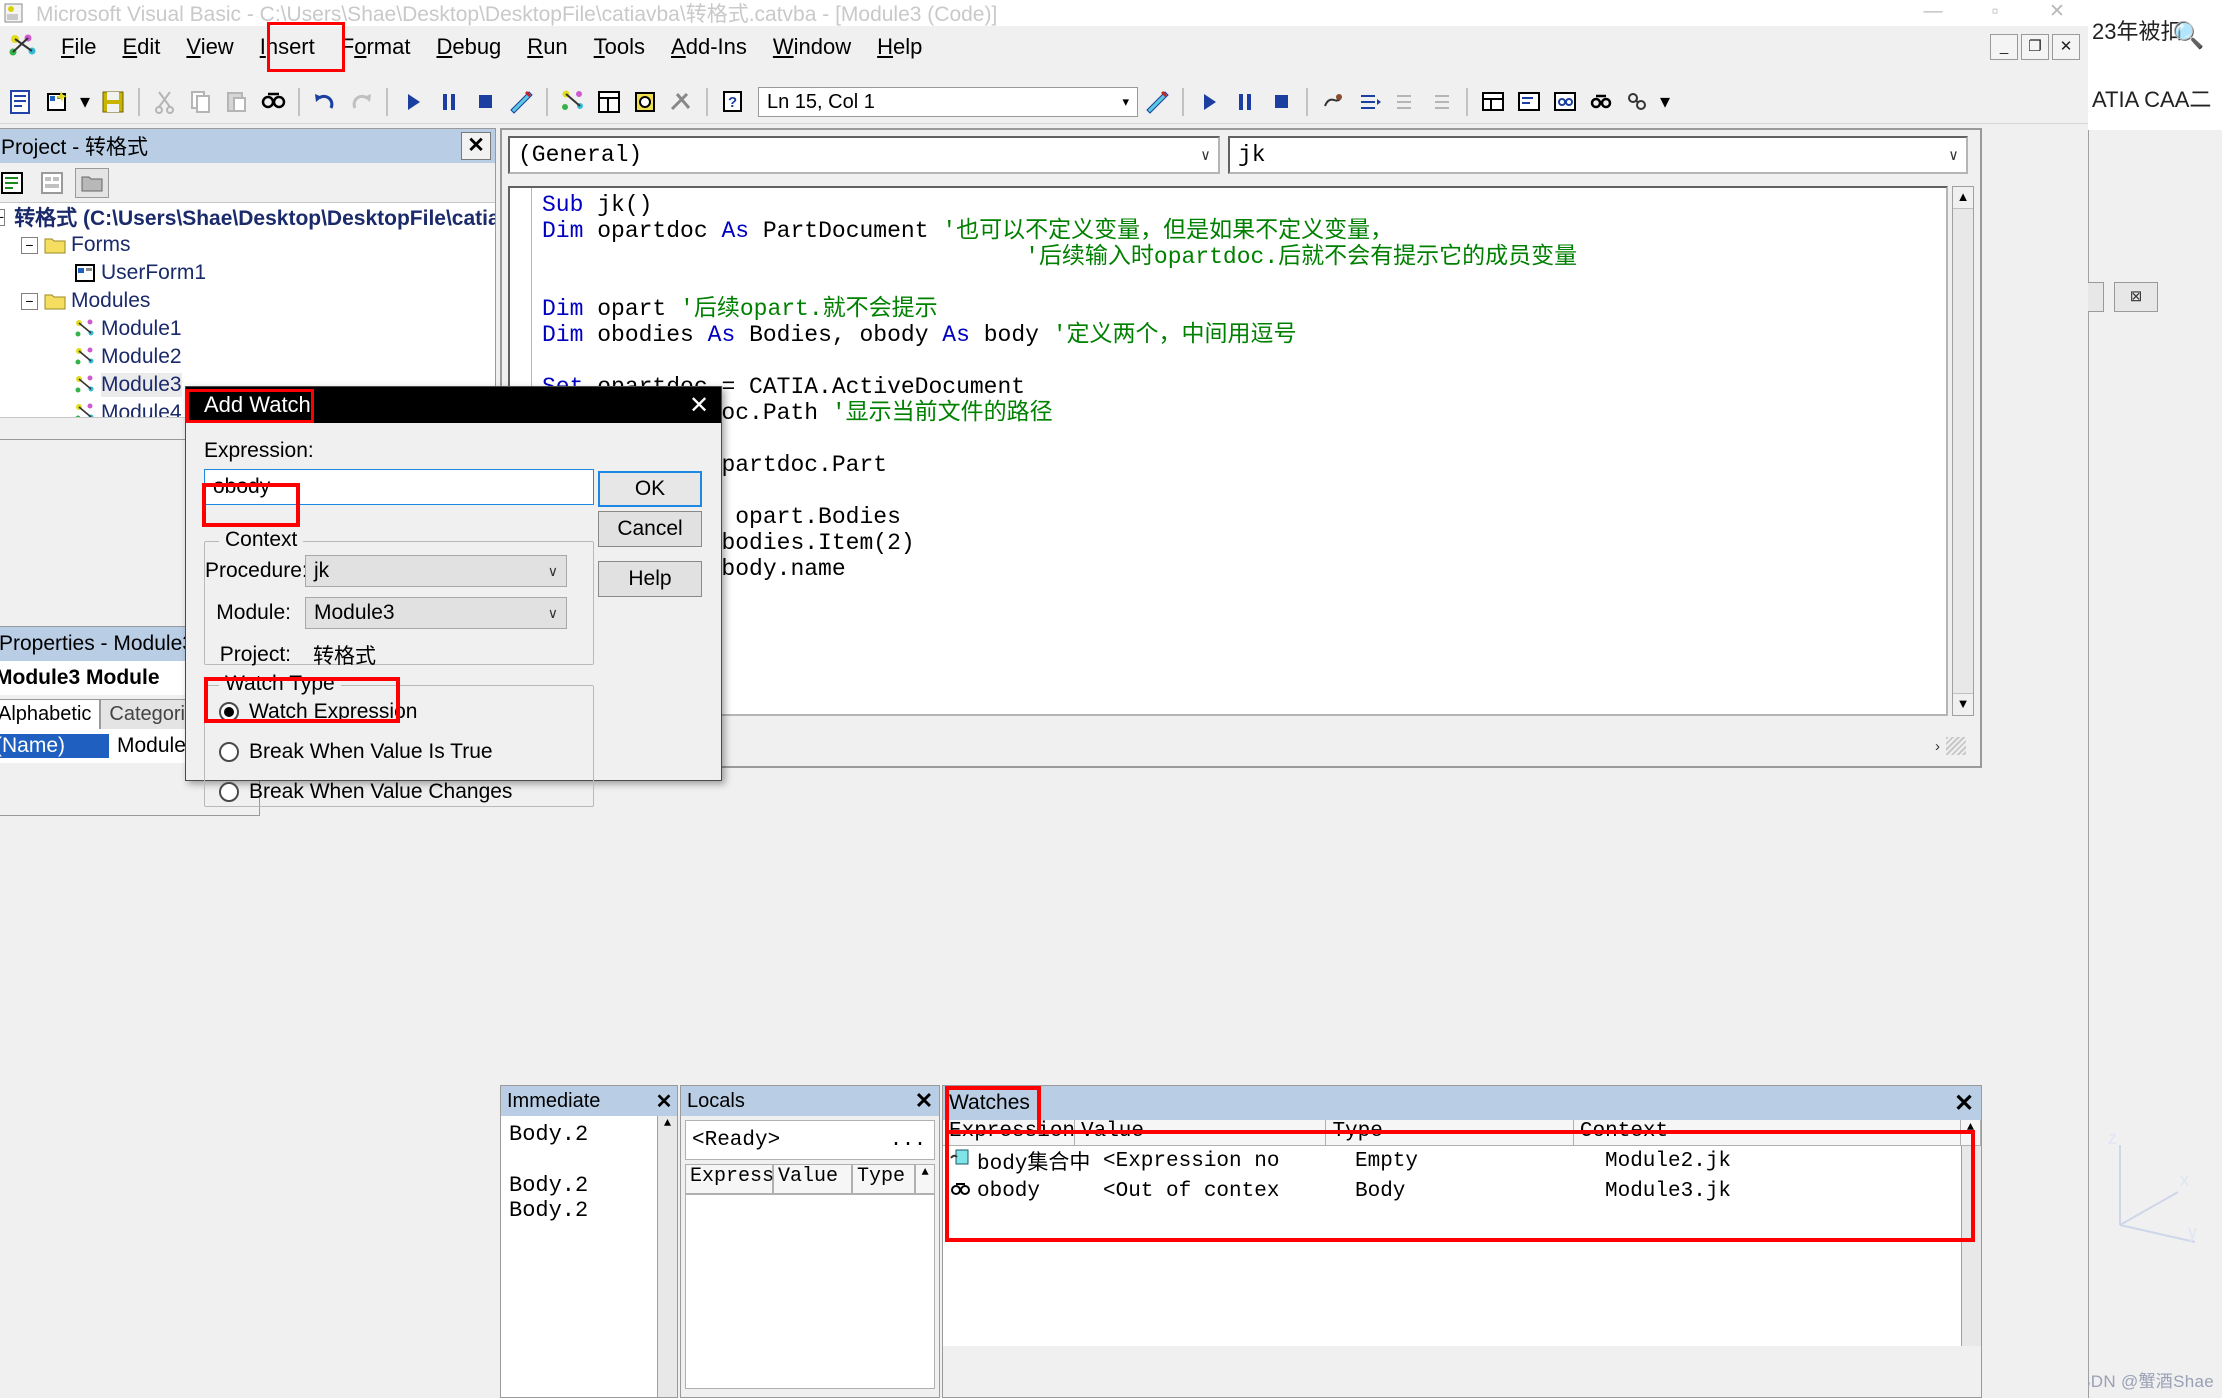  Describe the element at coordinates (735, 1179) in the screenshot. I see `locals-col-expression: Expressi` at that location.